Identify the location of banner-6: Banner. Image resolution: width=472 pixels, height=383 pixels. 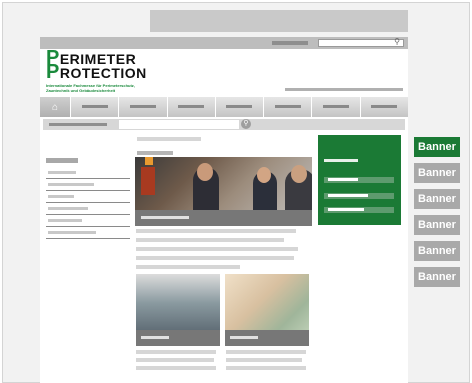
(437, 277).